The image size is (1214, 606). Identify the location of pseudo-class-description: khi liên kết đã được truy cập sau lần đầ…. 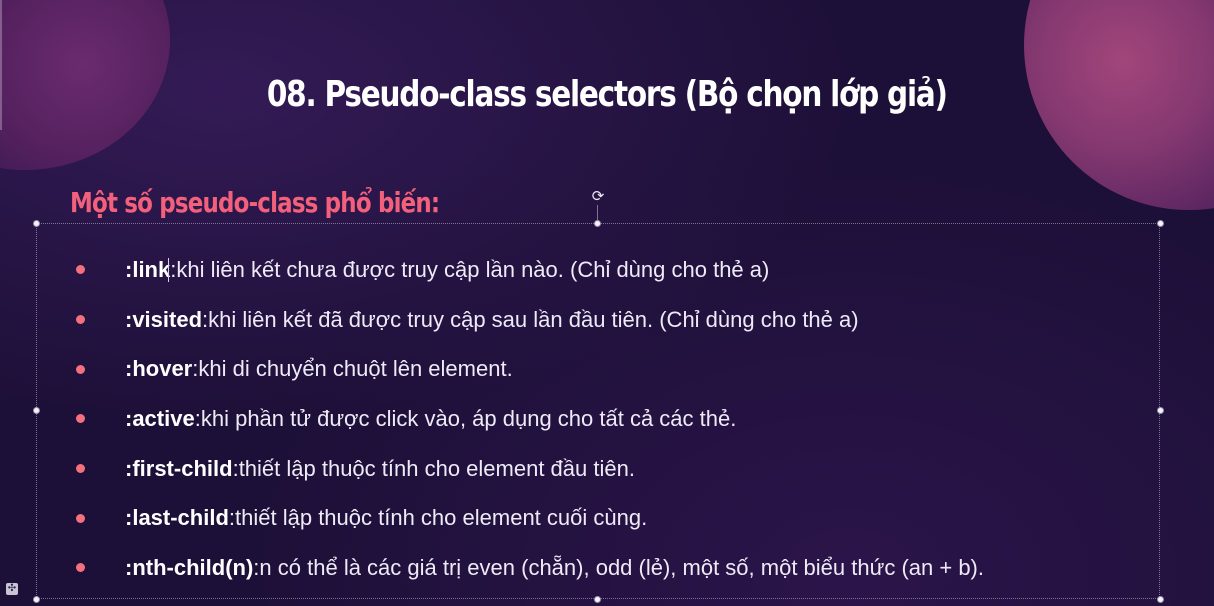
(533, 319).